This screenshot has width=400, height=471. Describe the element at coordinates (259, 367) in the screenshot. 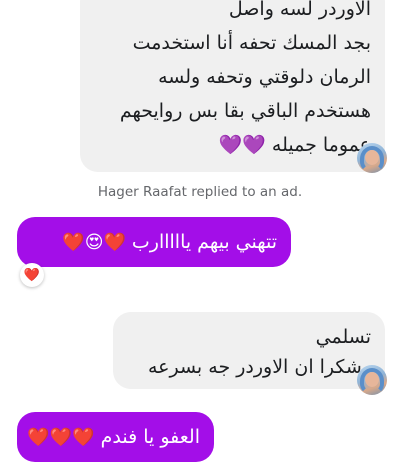

I see `message-line: وشكرا ان الاوردر جه بسرعه` at that location.